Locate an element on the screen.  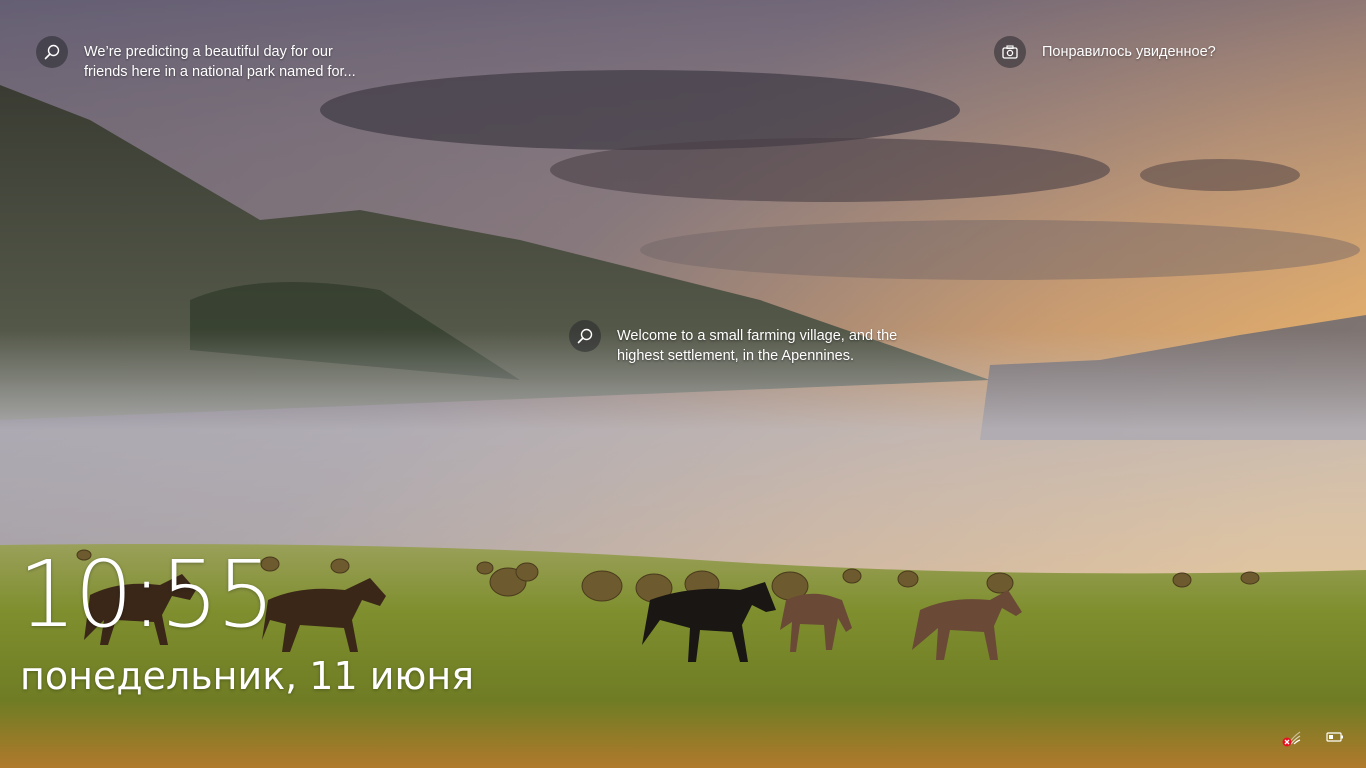
lock-screen-clock: 10:55 is located at coordinates (146, 594).